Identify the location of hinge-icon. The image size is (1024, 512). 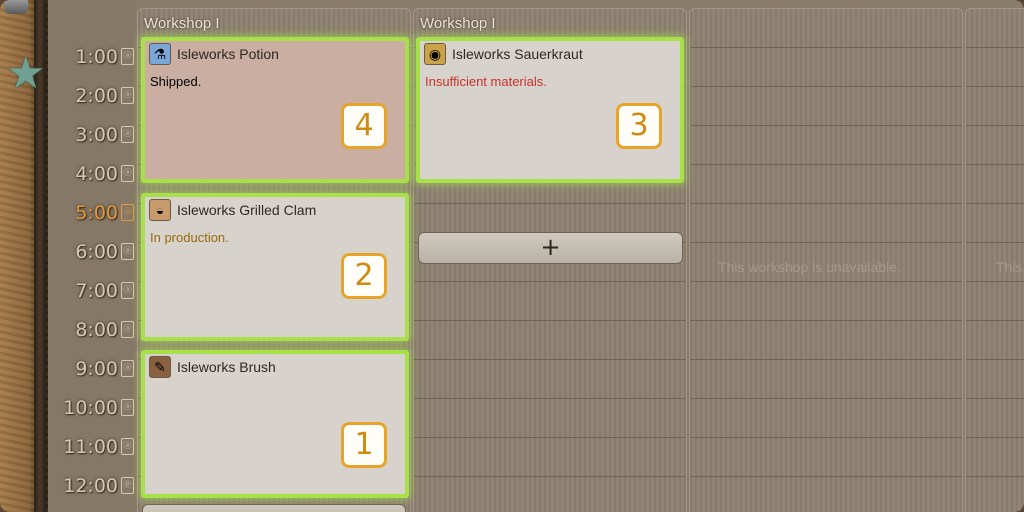
(16, 7).